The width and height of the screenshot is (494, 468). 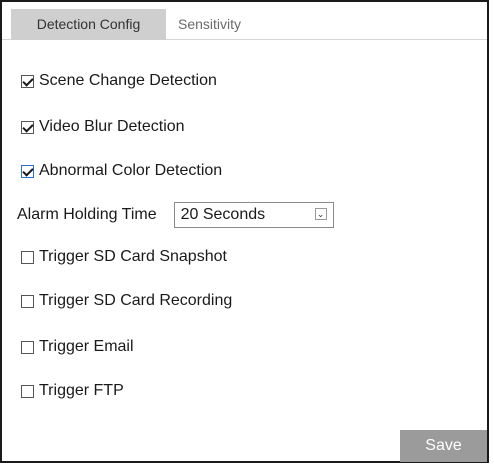 I want to click on scene-change-label: Scene Change Detection, so click(x=128, y=80).